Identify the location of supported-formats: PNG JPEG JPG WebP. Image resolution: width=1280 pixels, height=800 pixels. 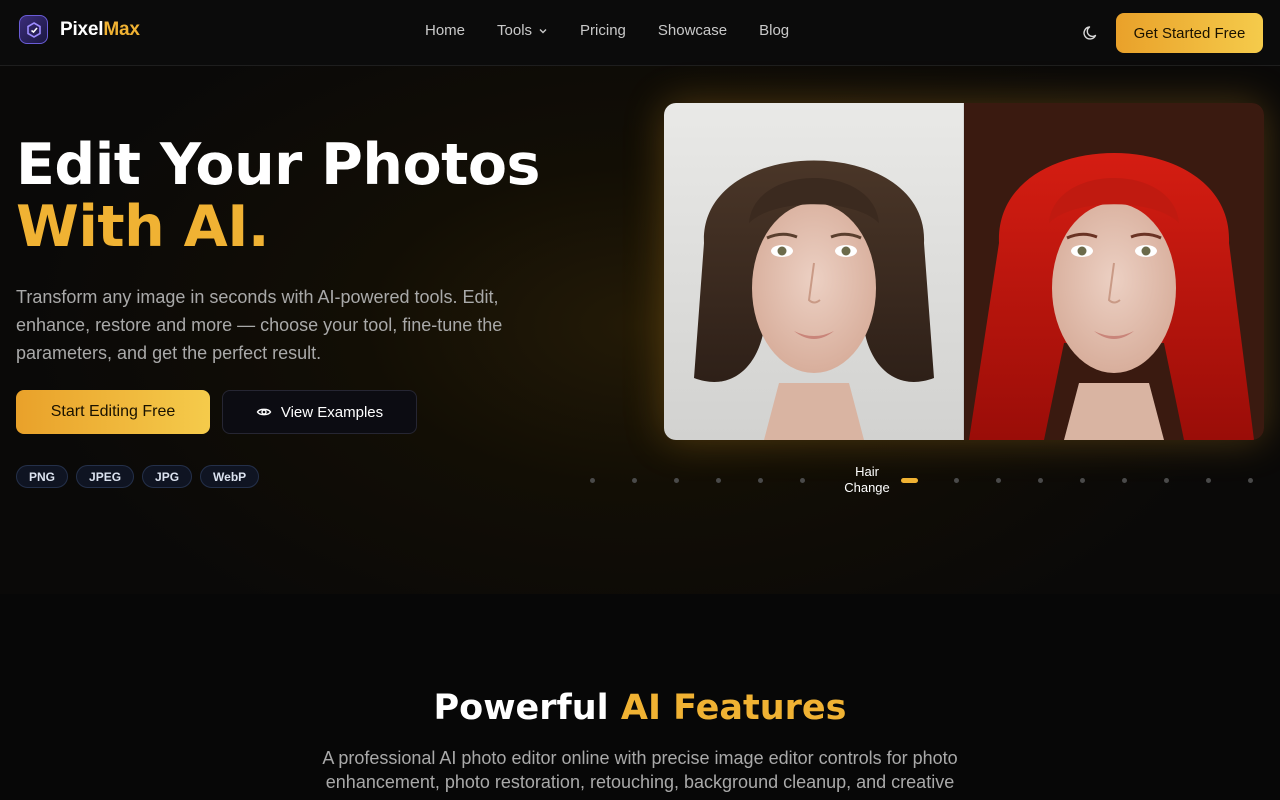
(141, 476).